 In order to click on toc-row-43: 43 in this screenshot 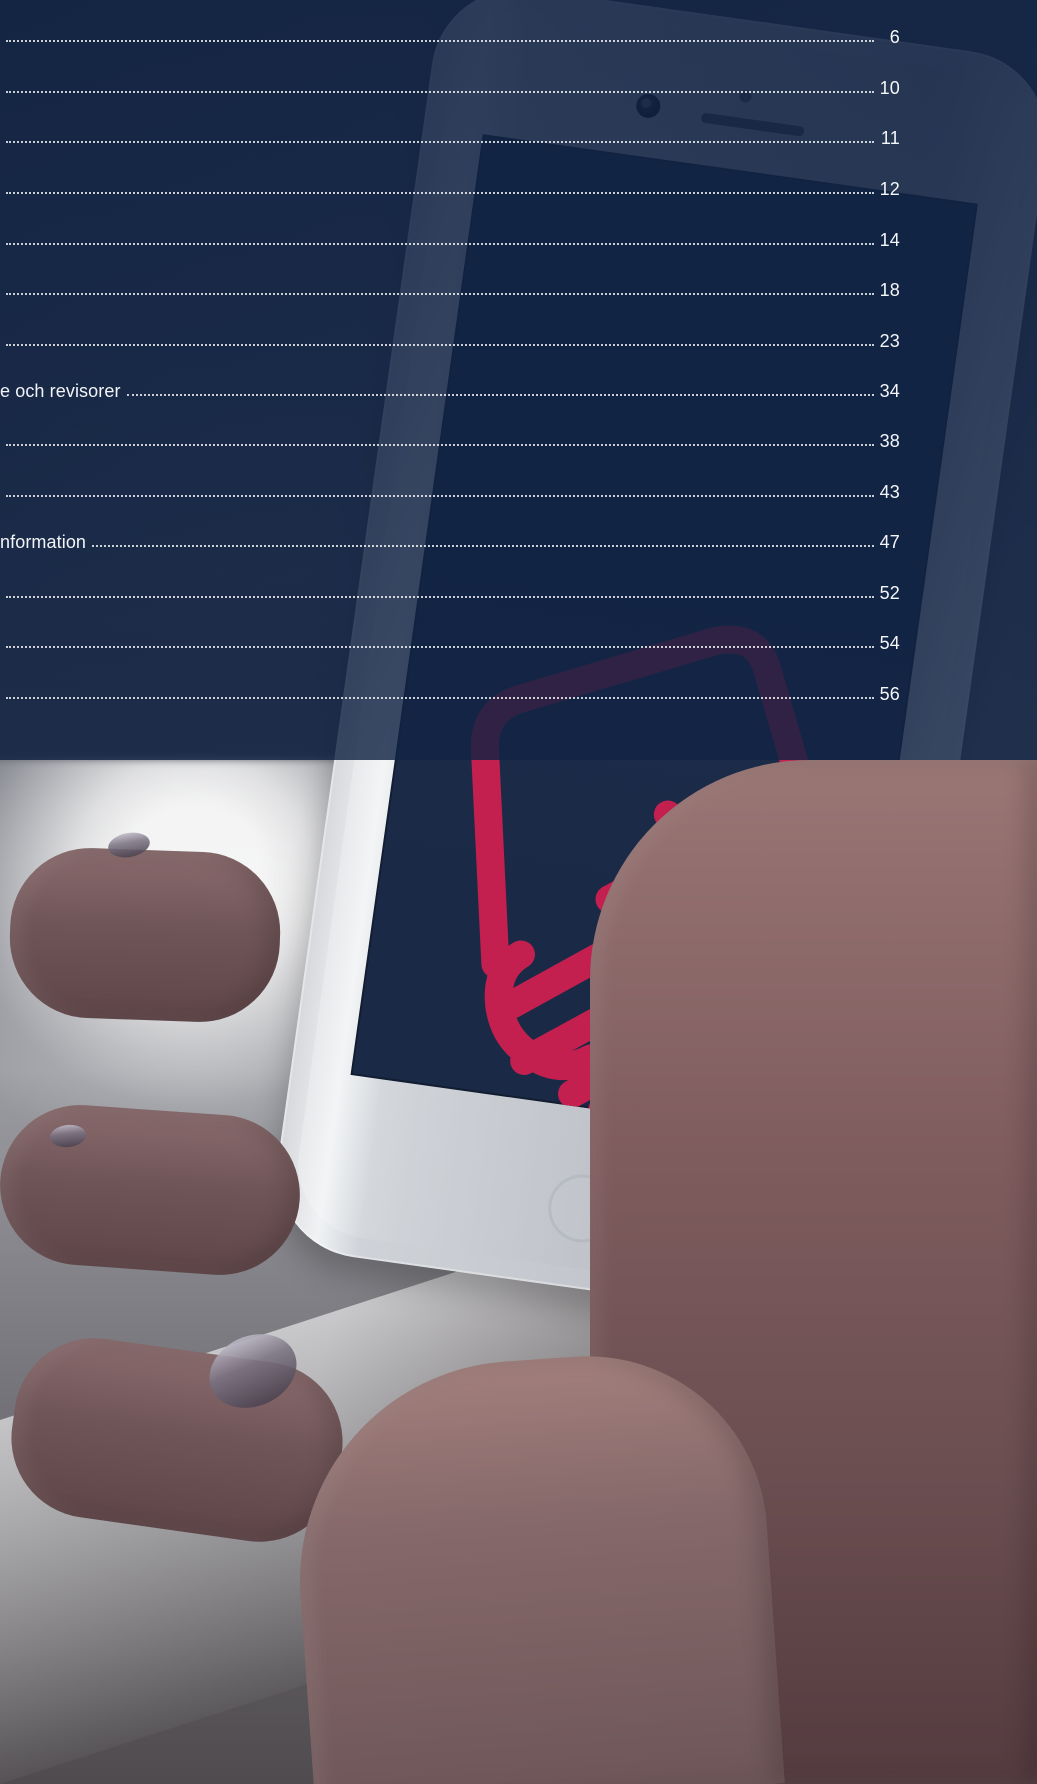, I will do `click(450, 492)`.